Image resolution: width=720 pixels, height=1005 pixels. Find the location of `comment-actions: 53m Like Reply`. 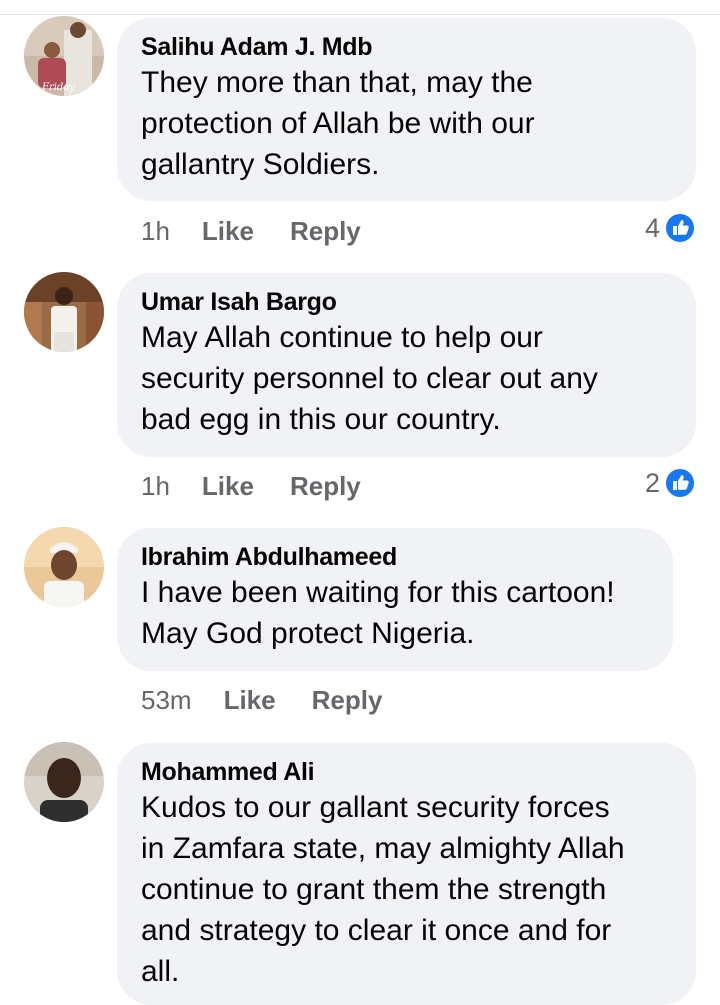

comment-actions: 53m Like Reply is located at coordinates (261, 700).